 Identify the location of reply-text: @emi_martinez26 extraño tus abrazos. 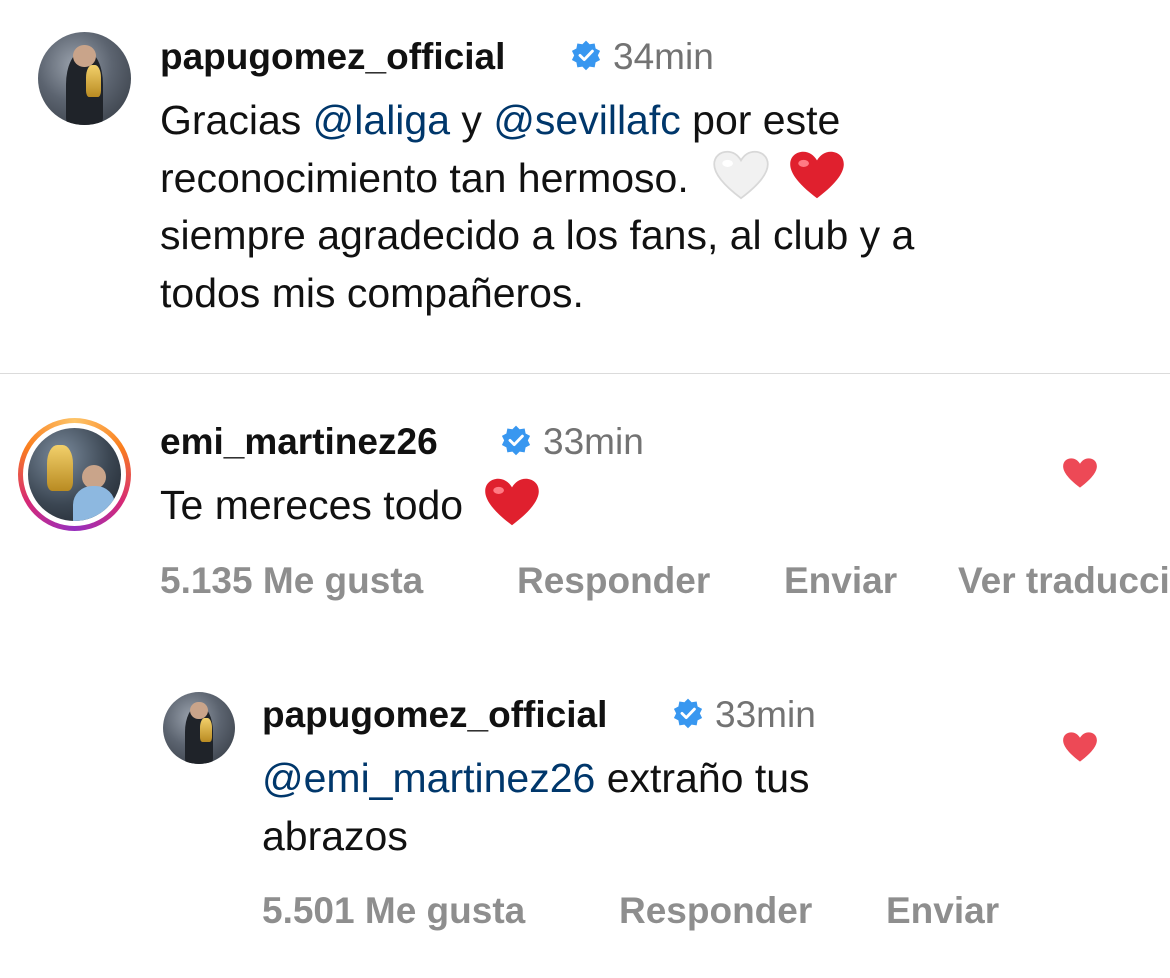
(662, 807).